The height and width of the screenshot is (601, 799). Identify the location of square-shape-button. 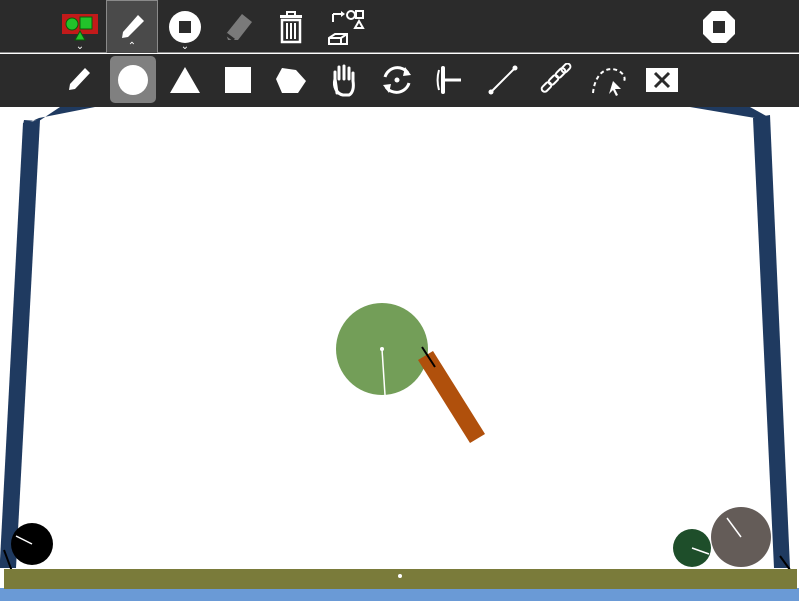
(238, 80).